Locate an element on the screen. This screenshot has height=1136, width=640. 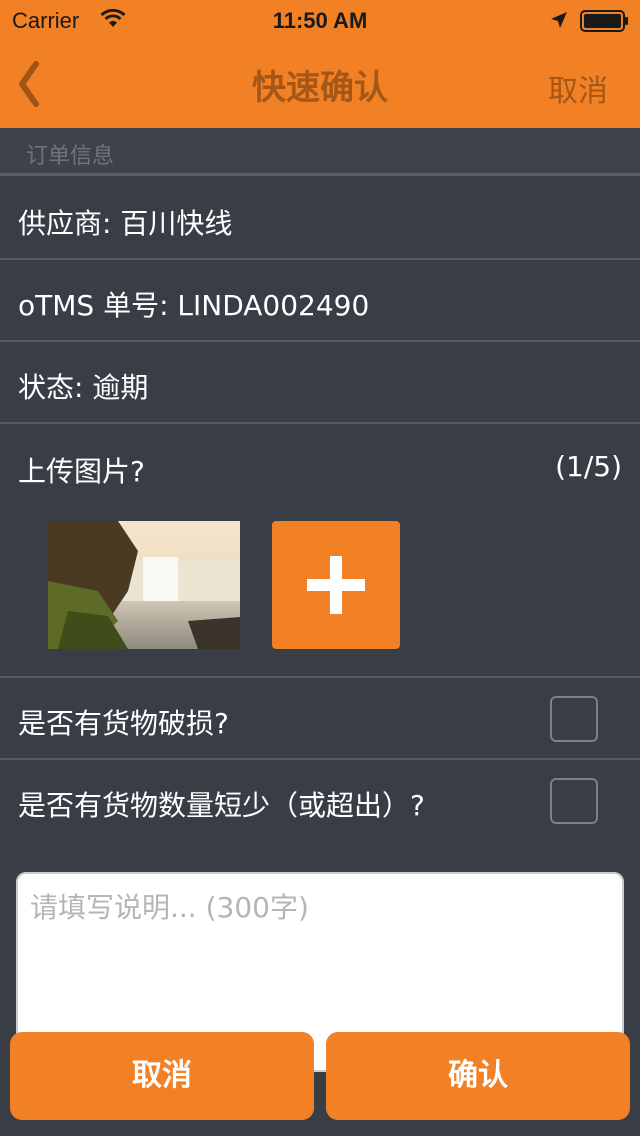
confirm-button: 确认 is located at coordinates (478, 1076).